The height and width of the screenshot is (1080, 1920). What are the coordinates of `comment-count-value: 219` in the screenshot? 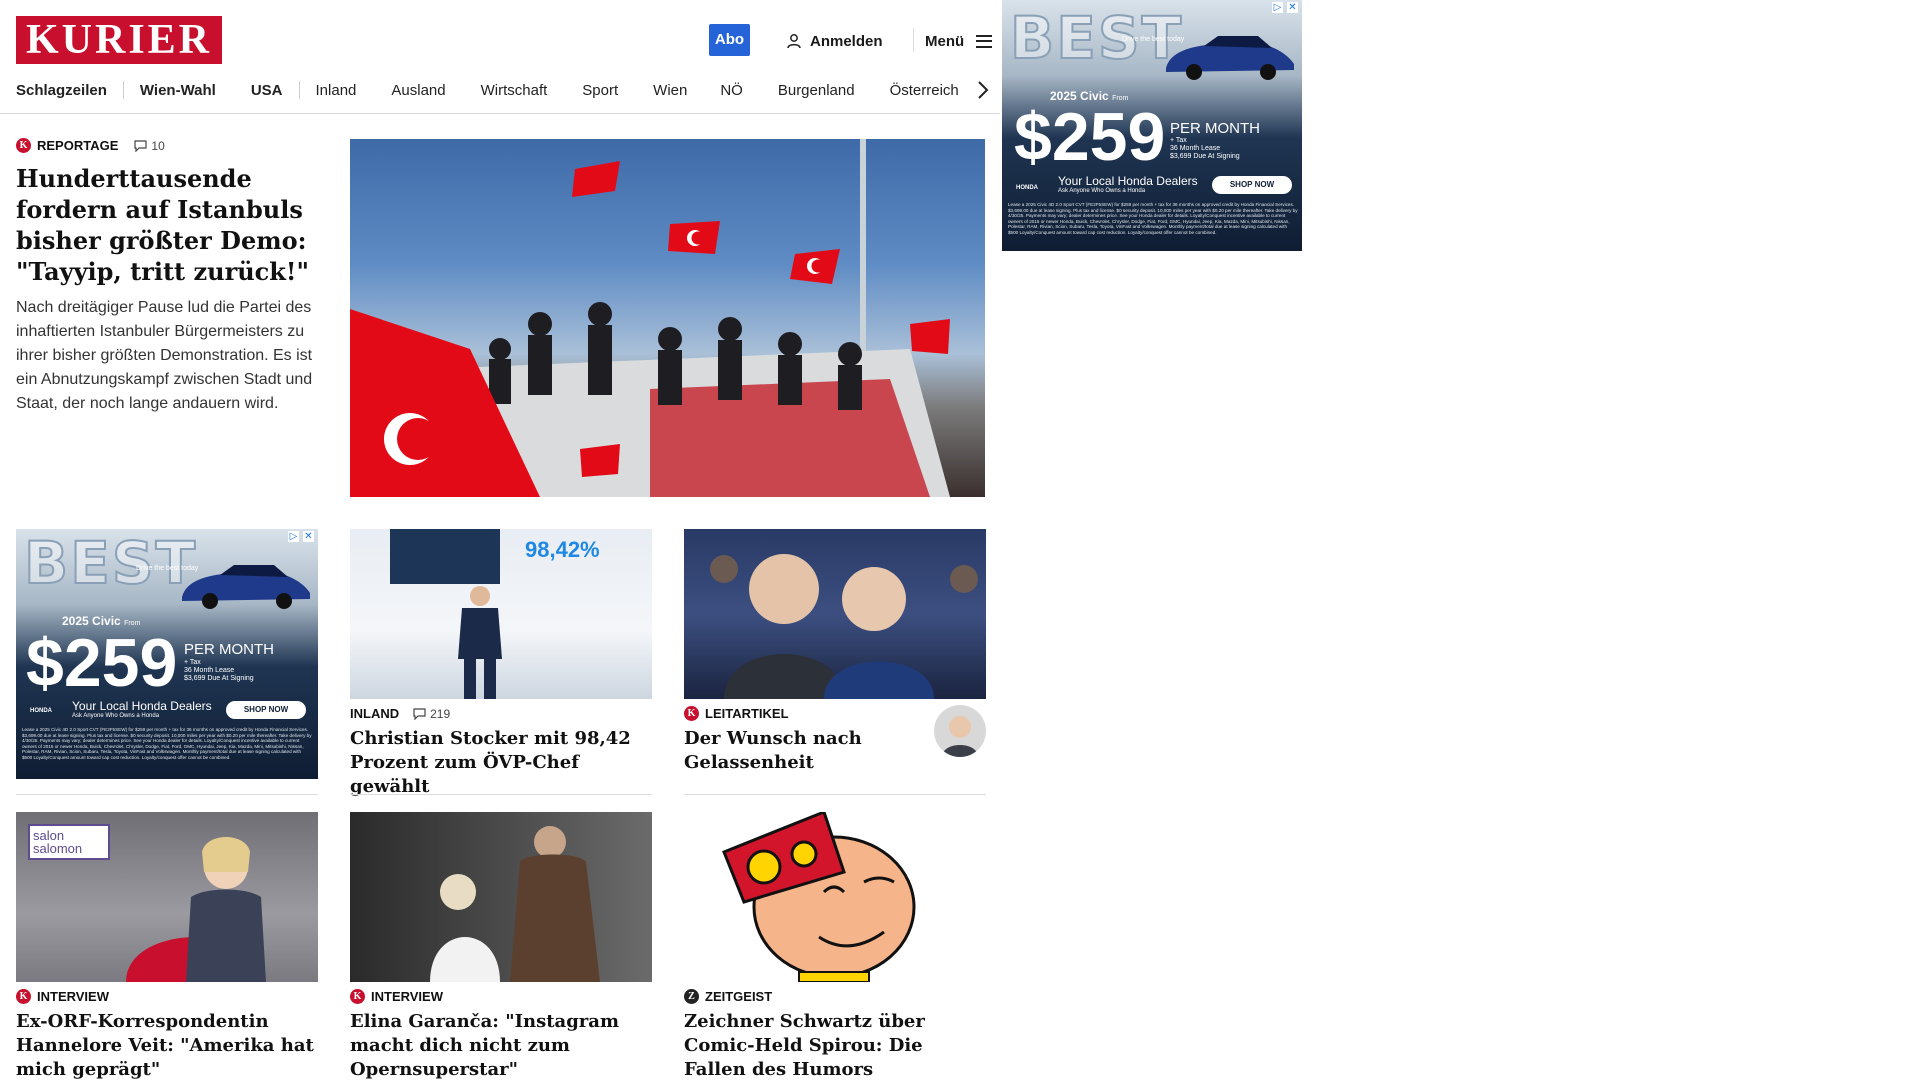 It's located at (440, 713).